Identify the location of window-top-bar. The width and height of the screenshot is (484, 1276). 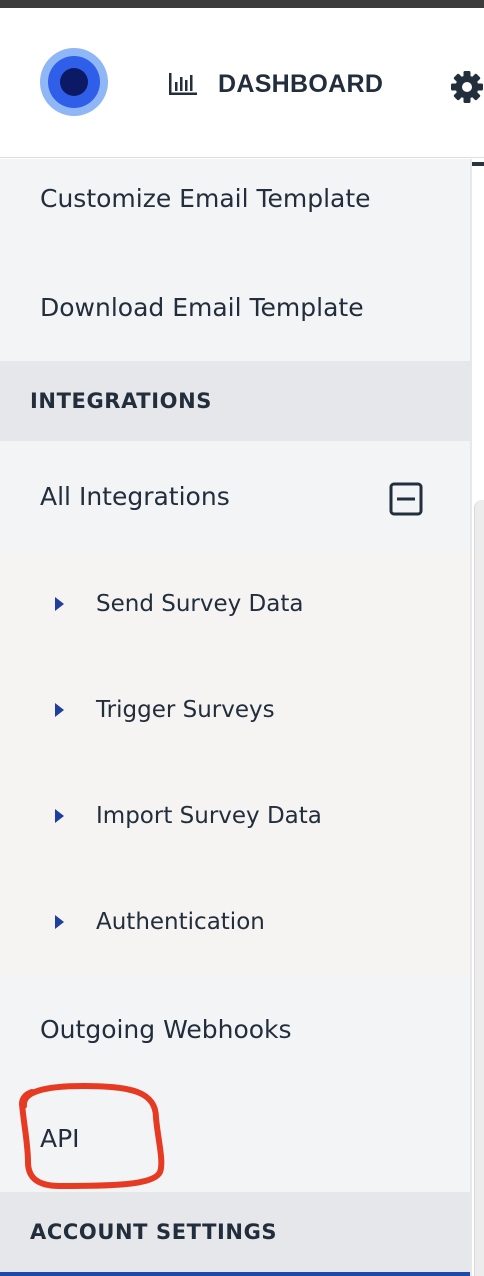
(242, 4).